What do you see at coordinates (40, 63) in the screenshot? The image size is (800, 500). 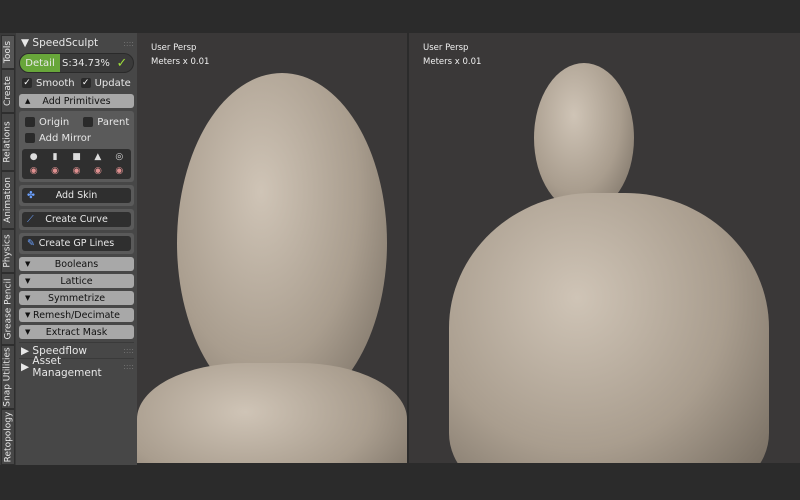 I see `detail-label: Detail` at bounding box center [40, 63].